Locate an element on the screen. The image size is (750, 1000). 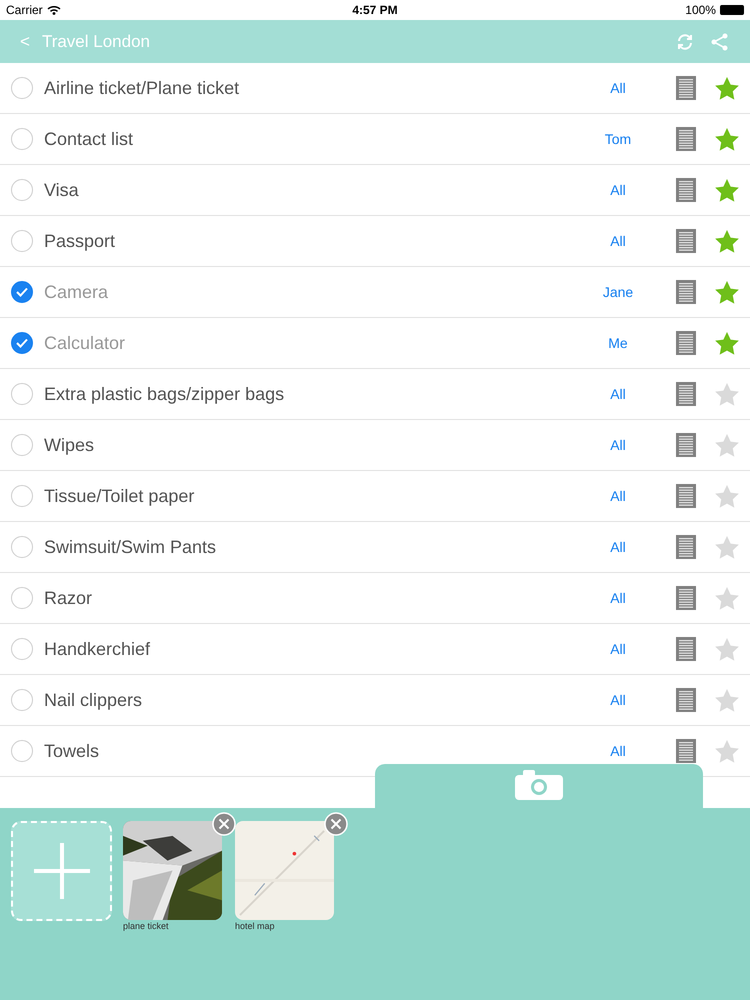
carrier-label: Carrier is located at coordinates (24, 10).